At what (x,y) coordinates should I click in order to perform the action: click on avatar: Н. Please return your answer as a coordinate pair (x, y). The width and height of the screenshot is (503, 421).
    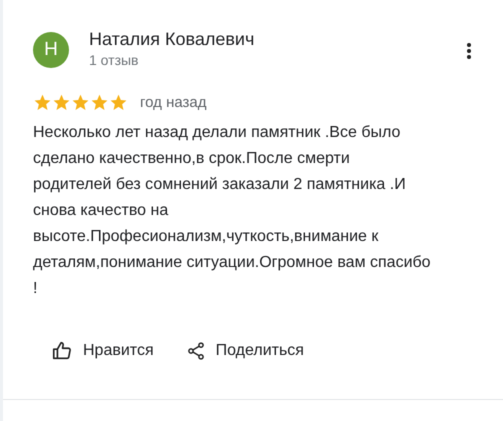
    Looking at the image, I should click on (51, 50).